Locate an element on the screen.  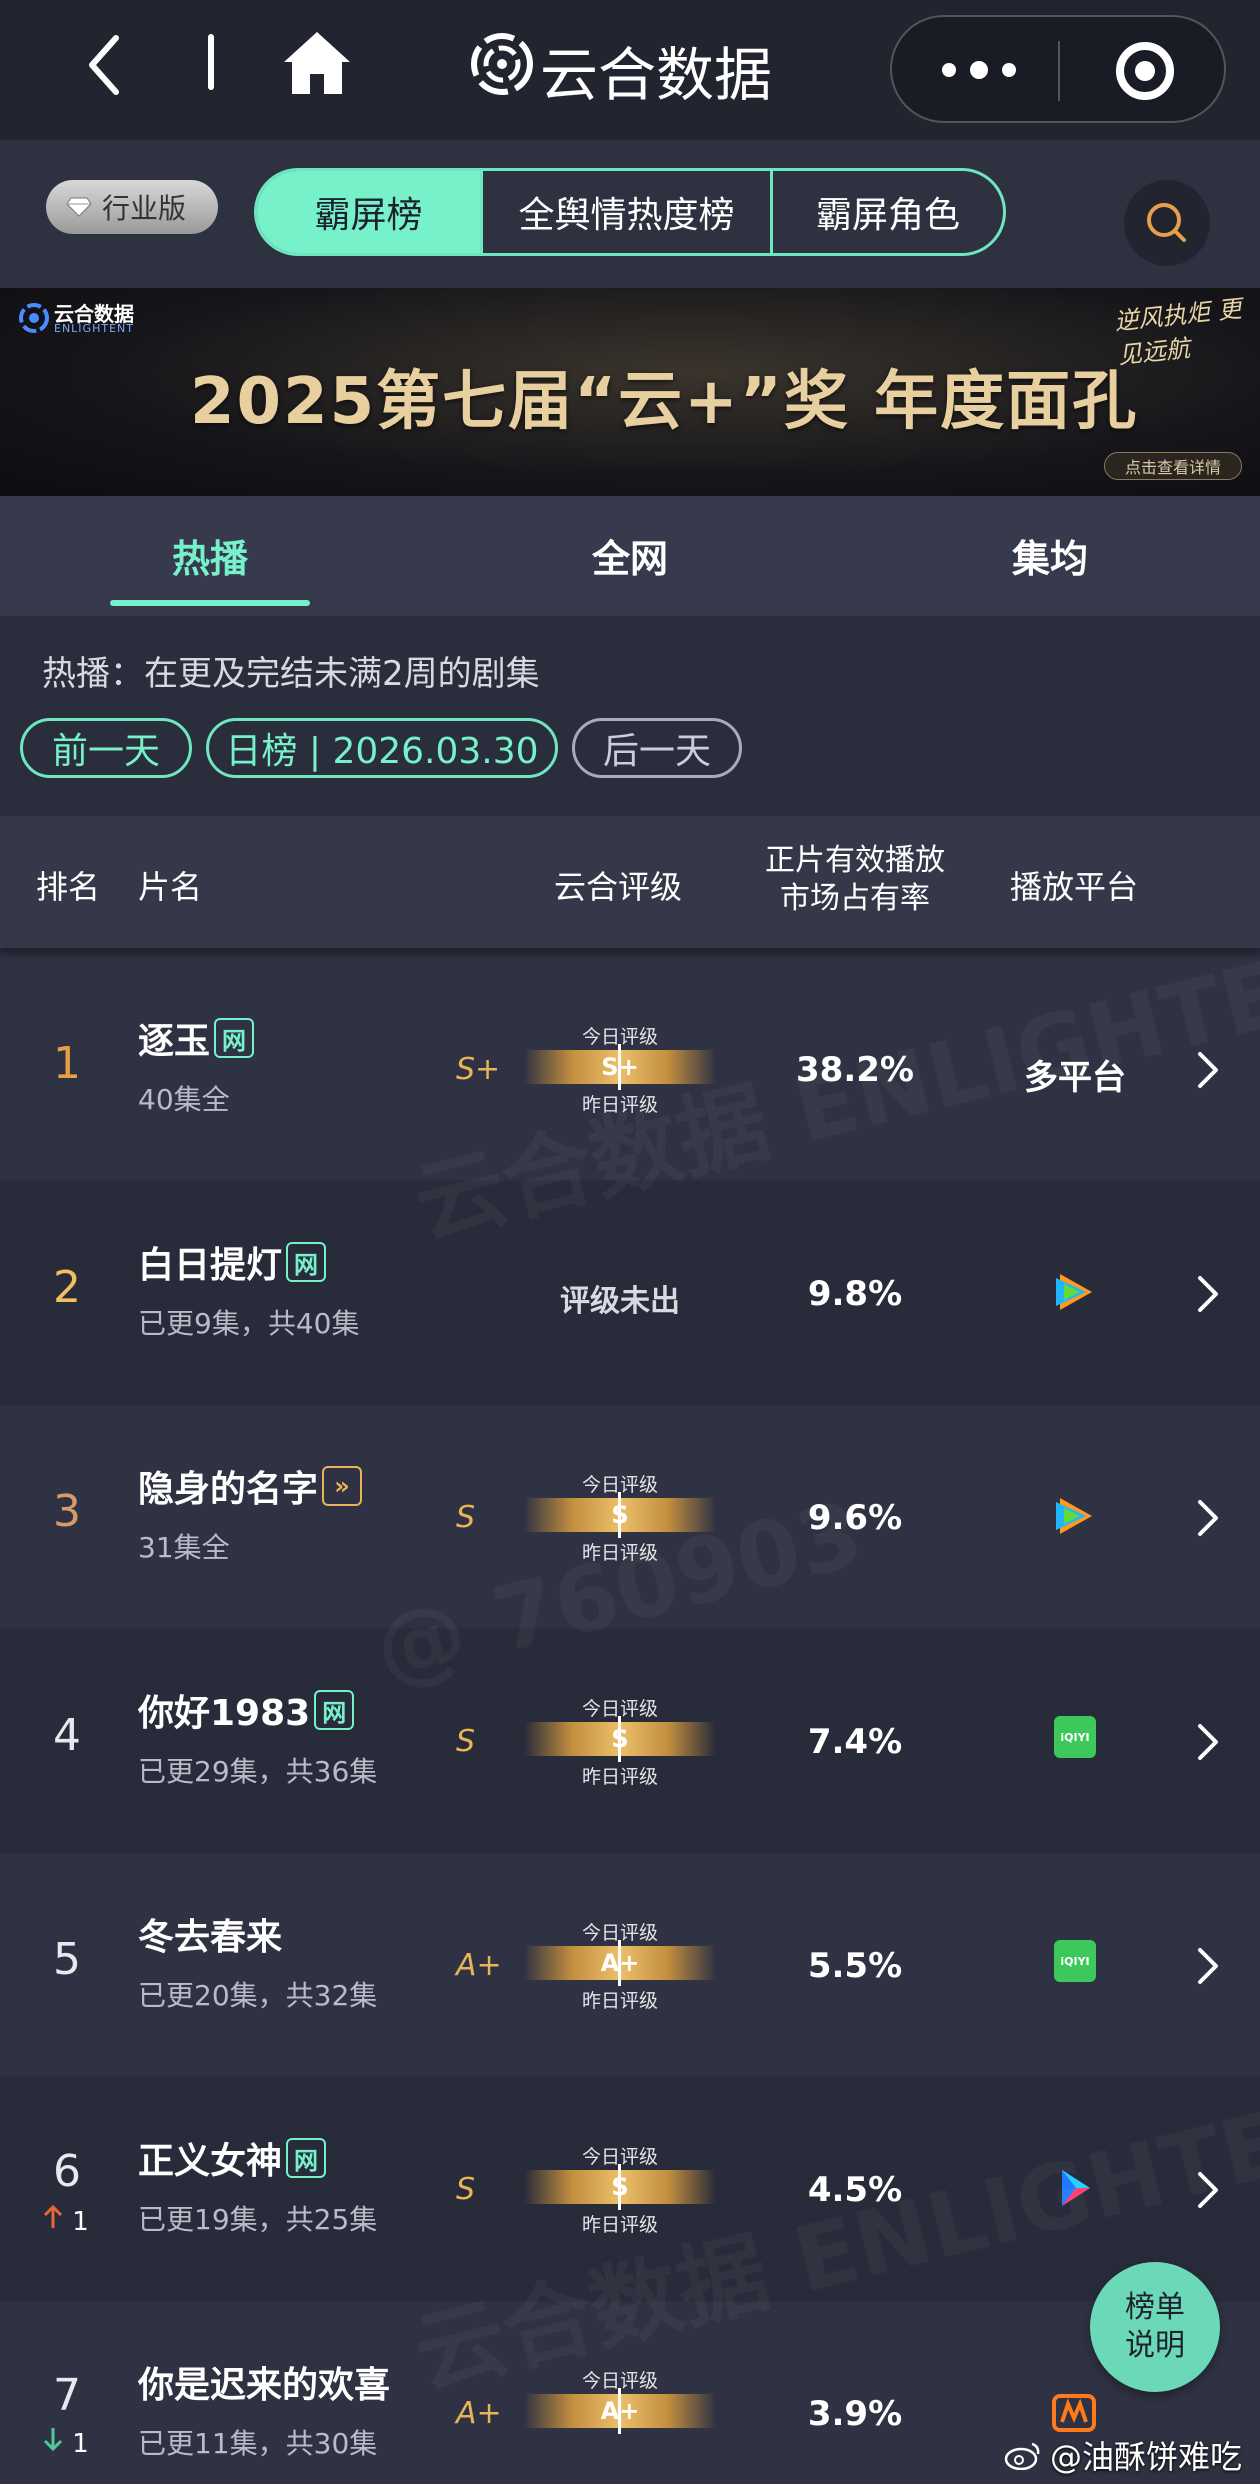
search-button is located at coordinates (1167, 223).